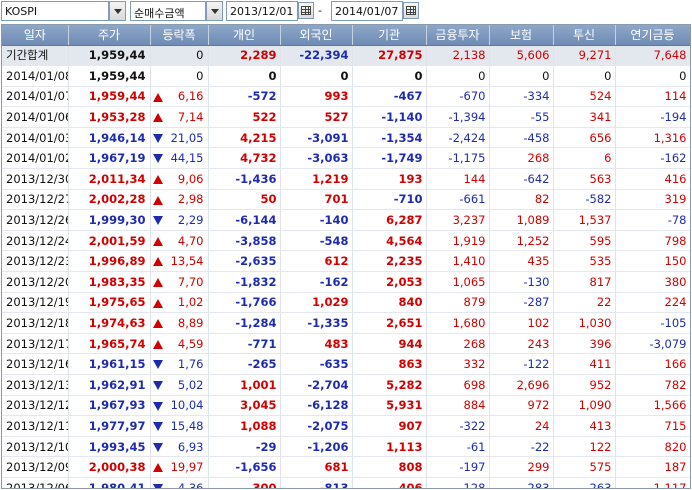 This screenshot has width=692, height=490. Describe the element at coordinates (316, 35) in the screenshot. I see `column-header-foreign: 외국인` at that location.